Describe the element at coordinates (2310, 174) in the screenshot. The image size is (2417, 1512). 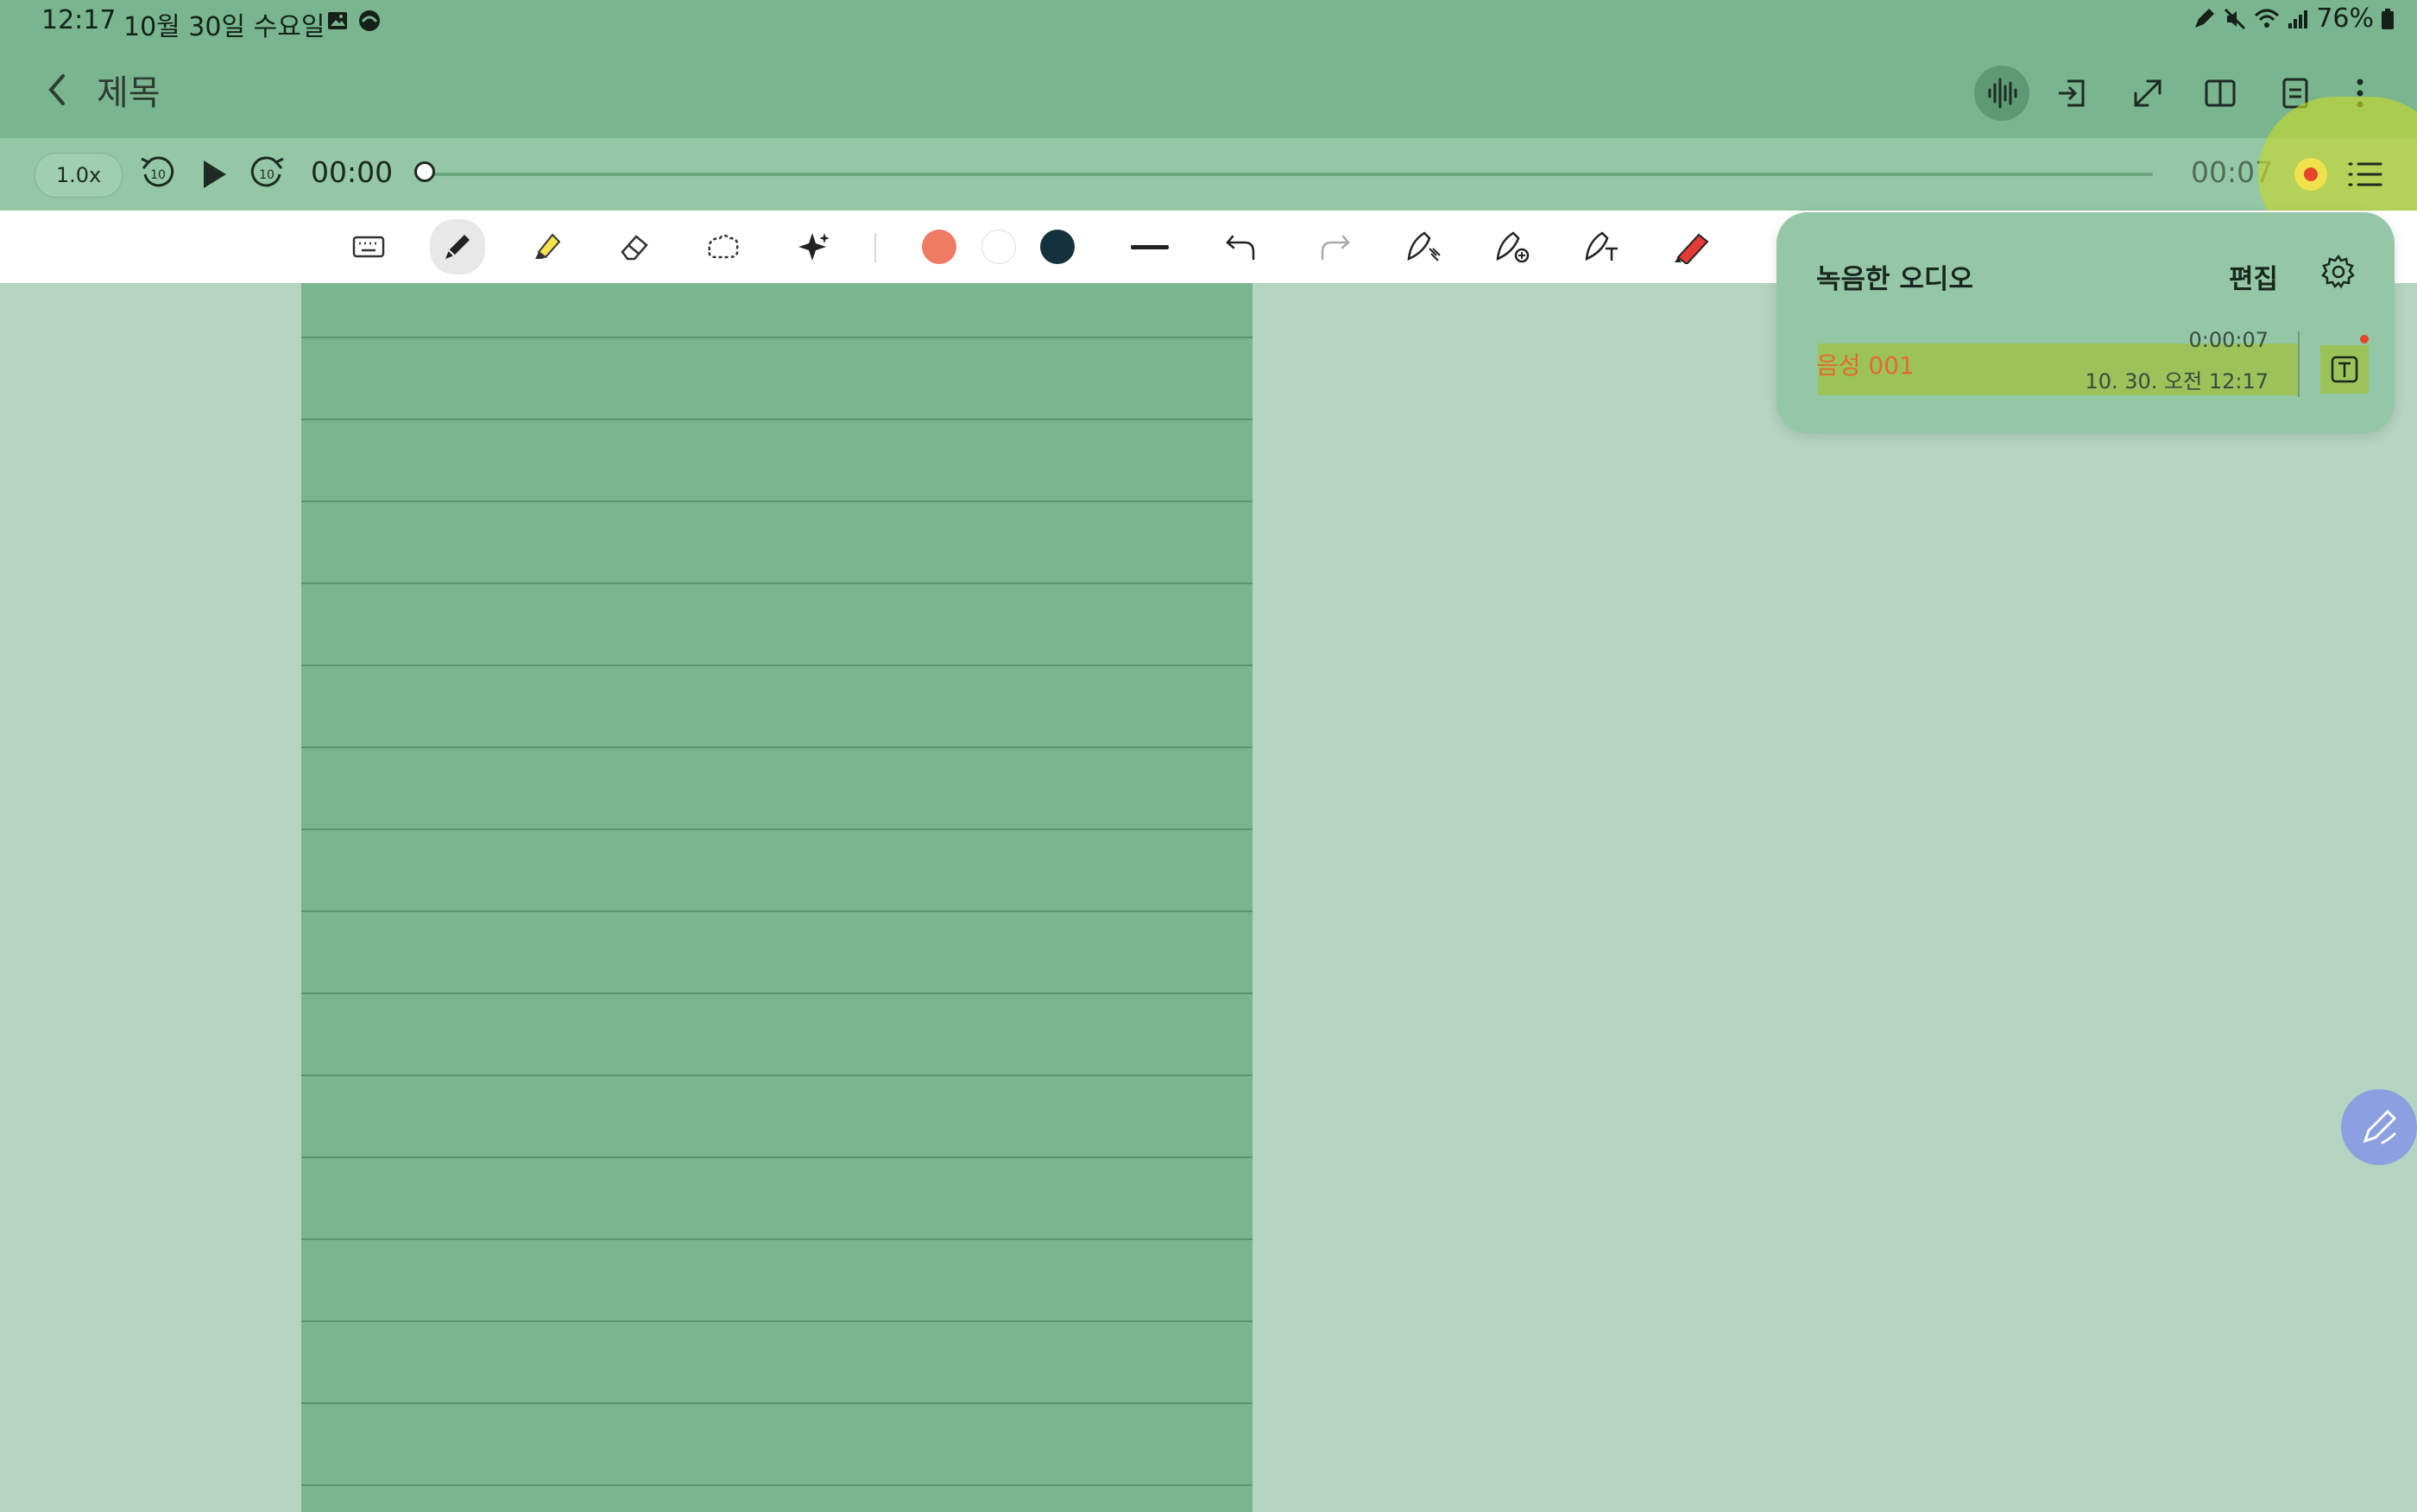
I see `record-icon` at that location.